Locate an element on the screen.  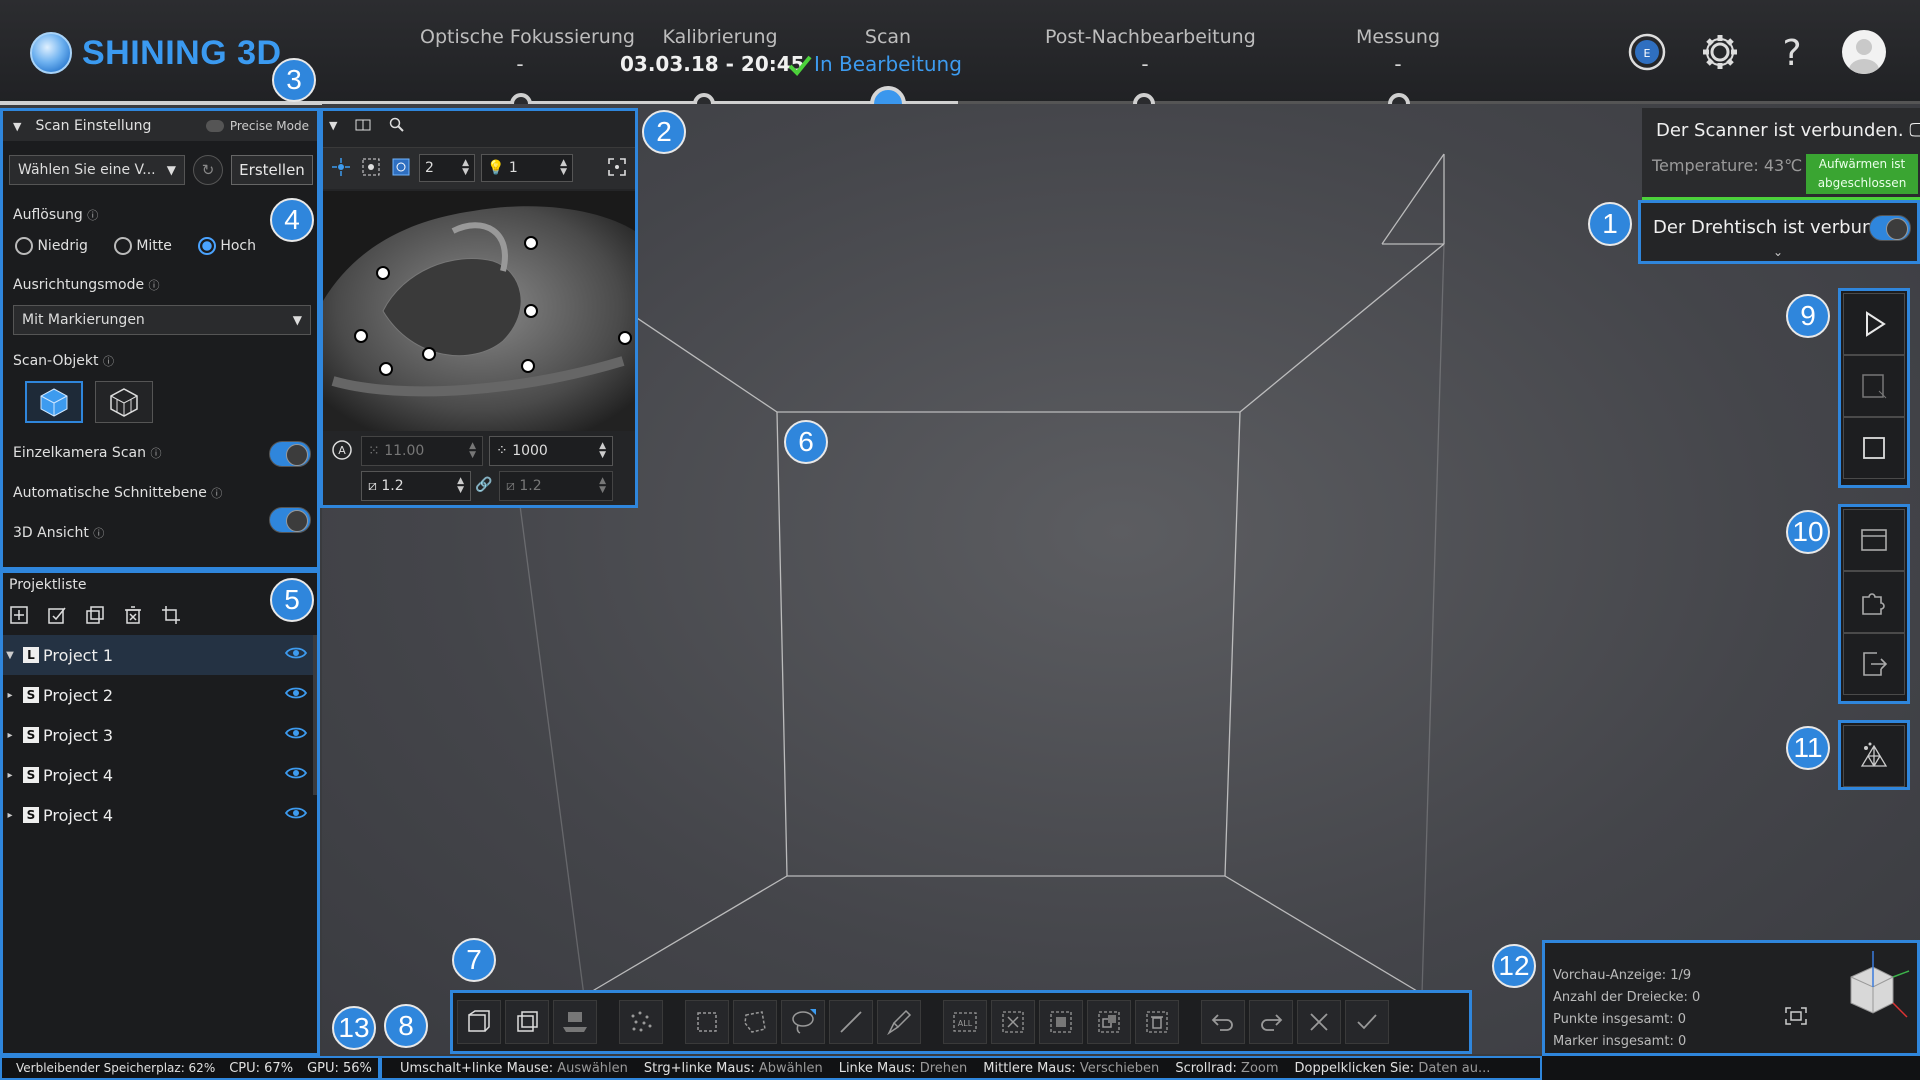
orientation-cube-icon is located at coordinates (1872, 990).